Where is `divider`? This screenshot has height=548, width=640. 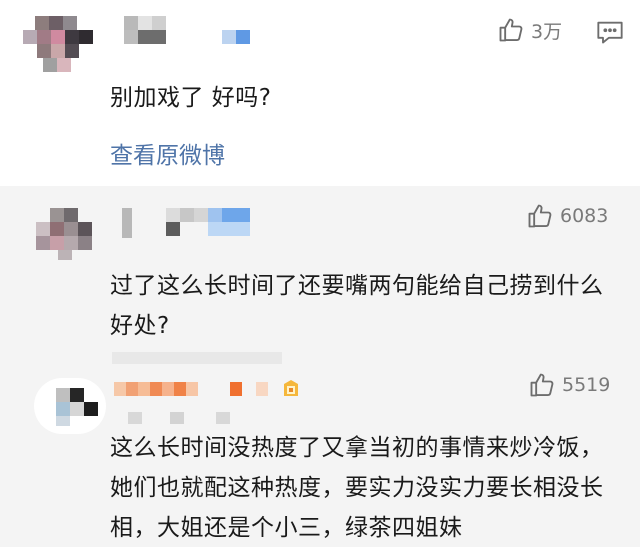
divider is located at coordinates (197, 358).